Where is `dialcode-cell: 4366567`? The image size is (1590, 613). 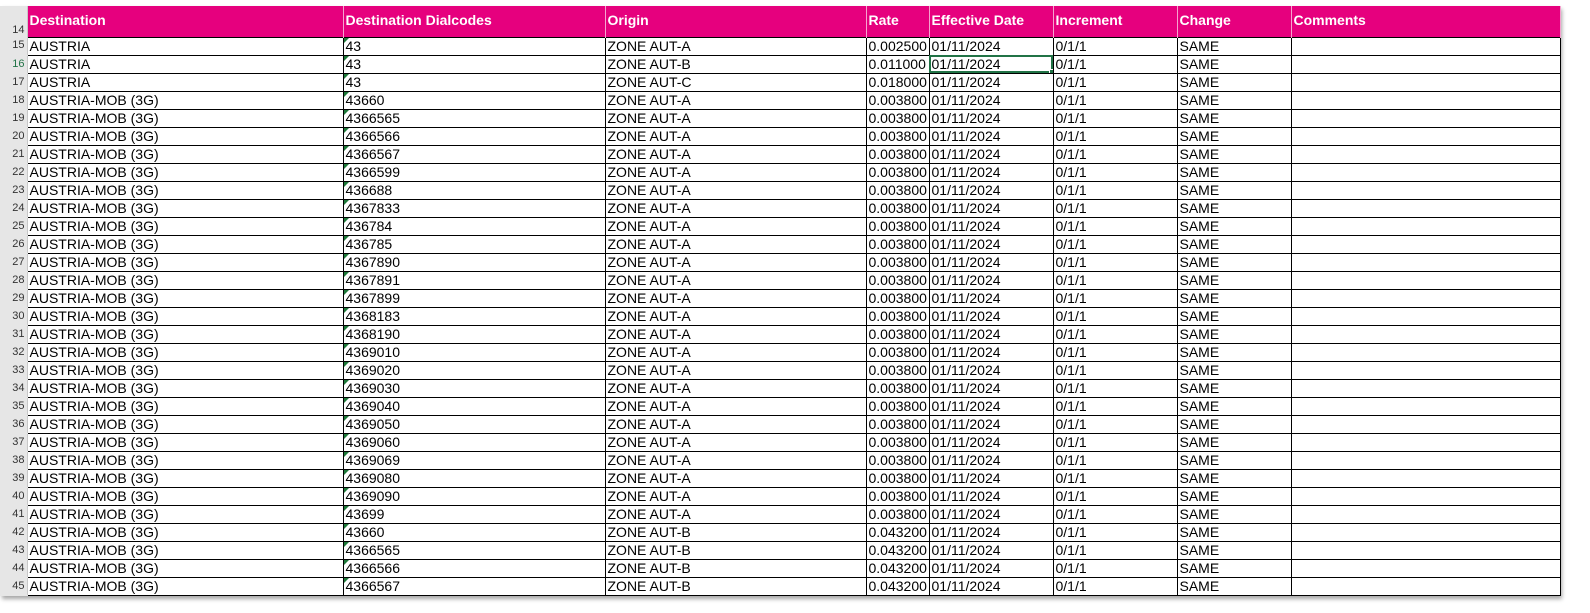 dialcode-cell: 4366567 is located at coordinates (474, 586).